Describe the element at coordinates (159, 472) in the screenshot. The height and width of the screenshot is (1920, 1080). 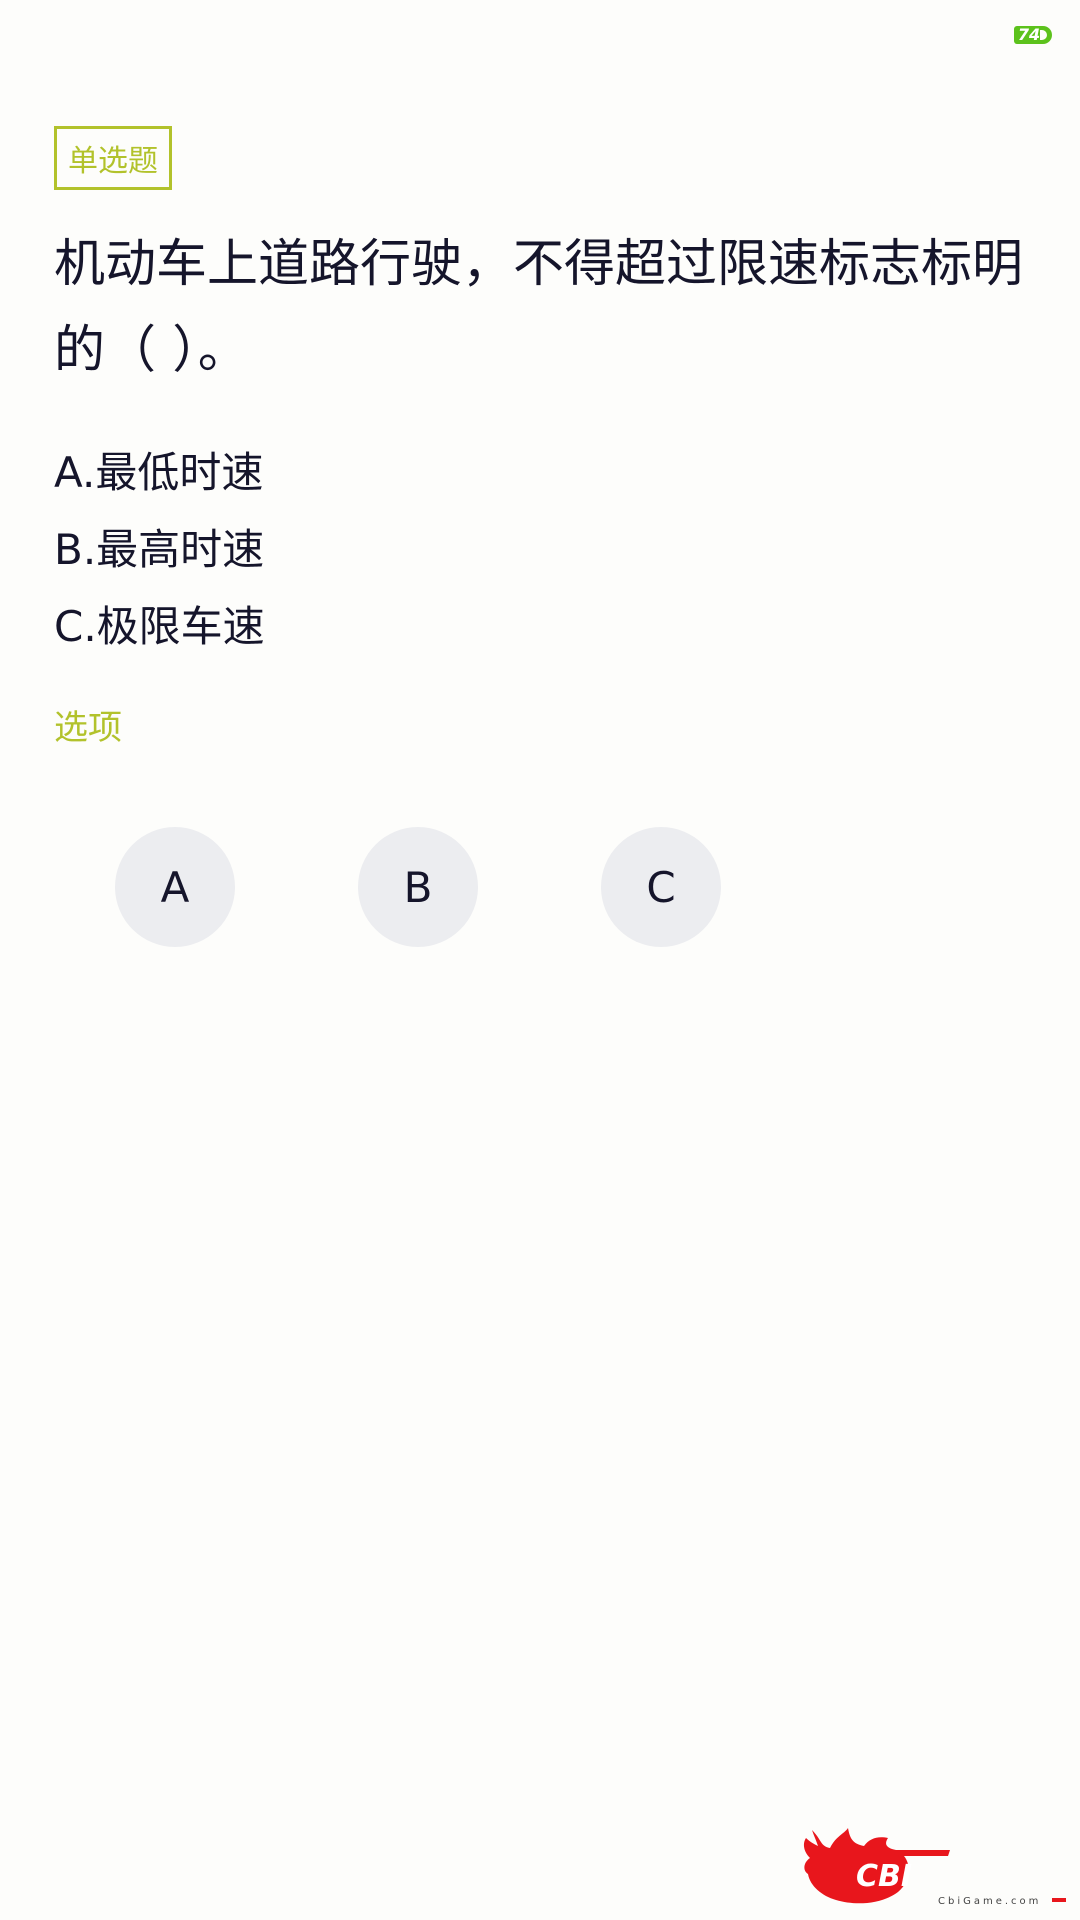
I see `option-a: A.最低时速` at that location.